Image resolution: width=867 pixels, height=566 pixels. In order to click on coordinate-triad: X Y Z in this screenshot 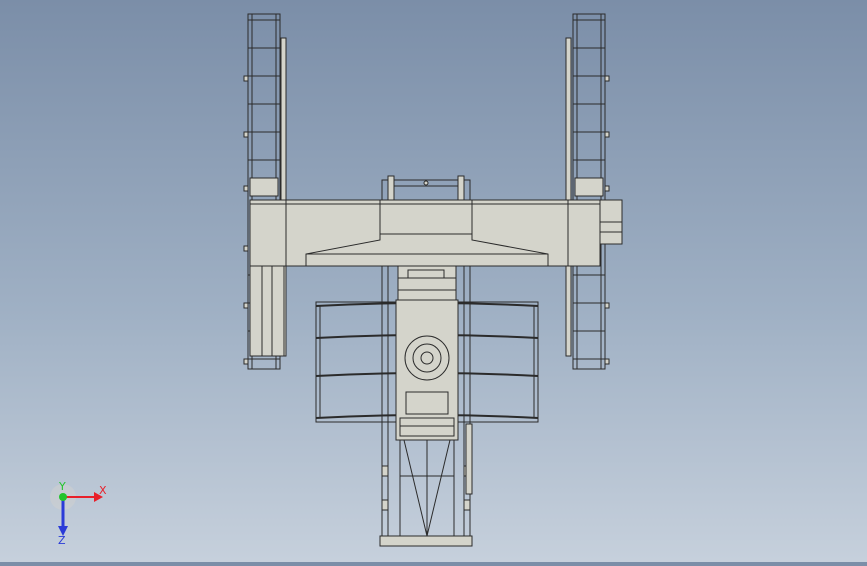, I will do `click(78, 513)`.